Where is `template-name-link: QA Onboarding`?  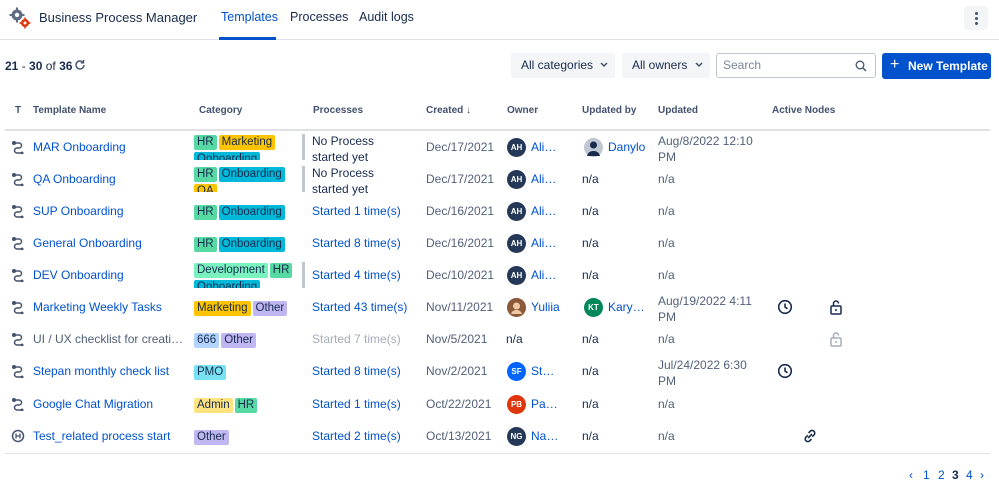 template-name-link: QA Onboarding is located at coordinates (110, 179).